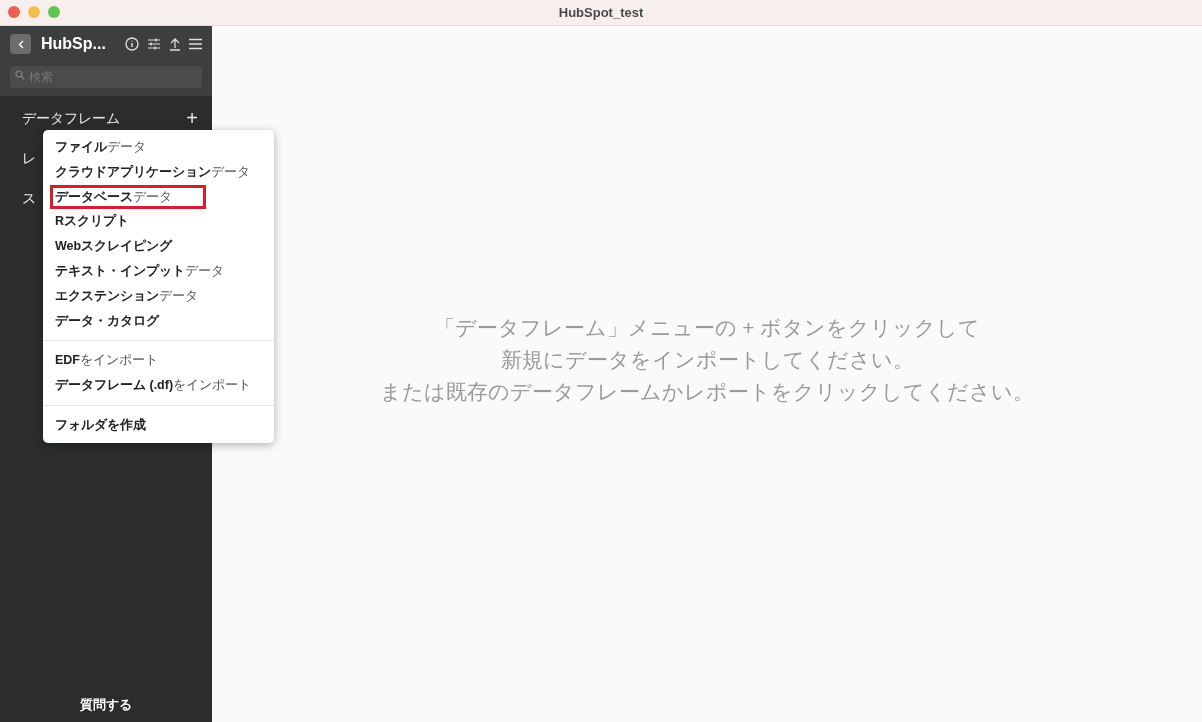 The image size is (1202, 722). What do you see at coordinates (29, 198) in the screenshot?
I see `sidebar-section-label: ス` at bounding box center [29, 198].